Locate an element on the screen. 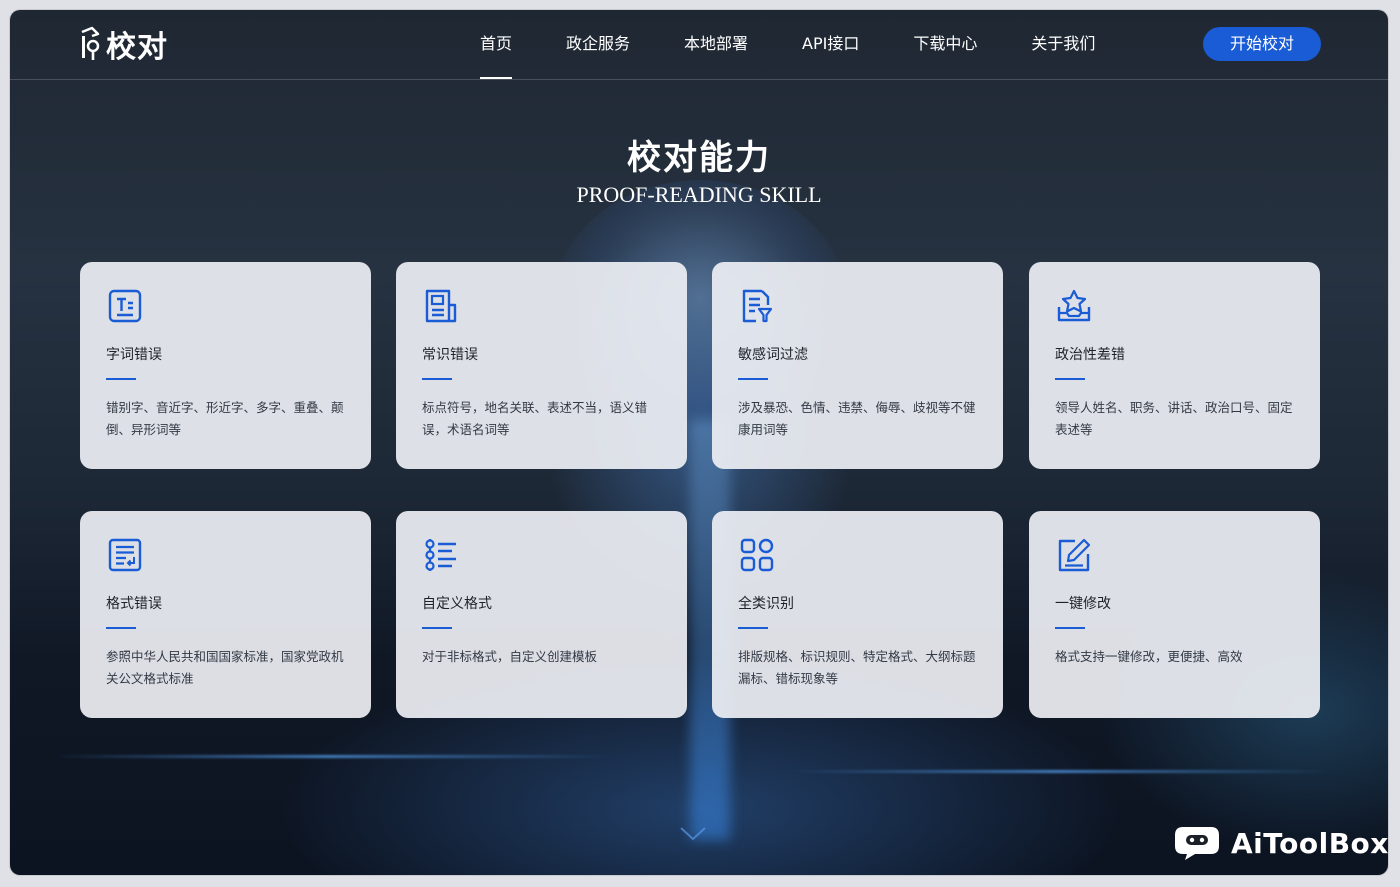 The width and height of the screenshot is (1400, 887). nav-item-about-us: 关于我们 is located at coordinates (1063, 44).